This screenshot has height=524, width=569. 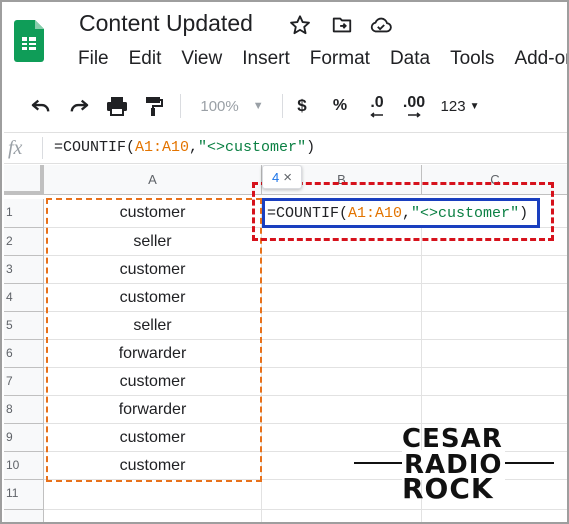 What do you see at coordinates (494, 298) in the screenshot?
I see `cell-c4` at bounding box center [494, 298].